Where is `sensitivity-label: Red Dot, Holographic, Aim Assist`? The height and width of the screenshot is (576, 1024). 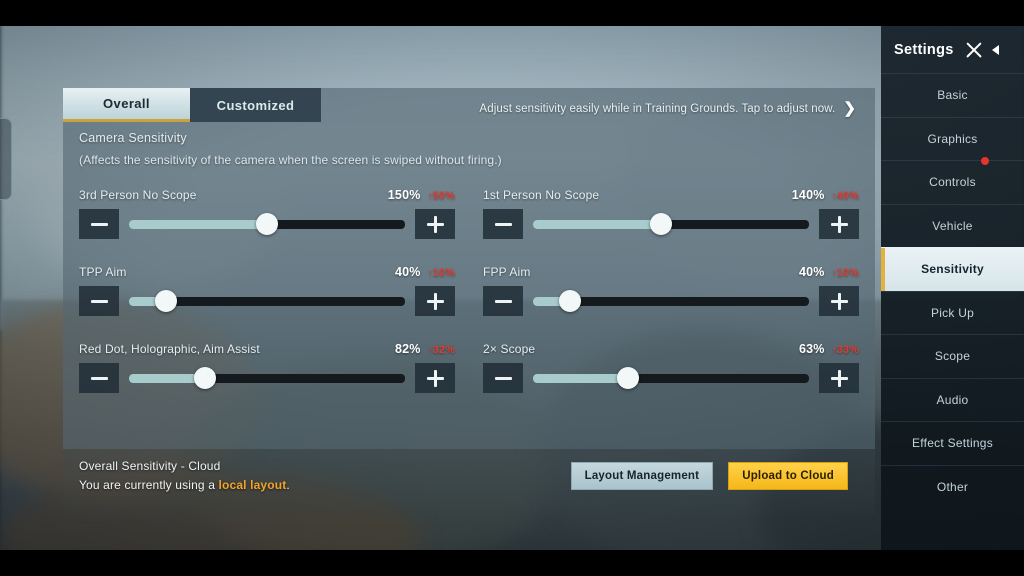 sensitivity-label: Red Dot, Holographic, Aim Assist is located at coordinates (169, 349).